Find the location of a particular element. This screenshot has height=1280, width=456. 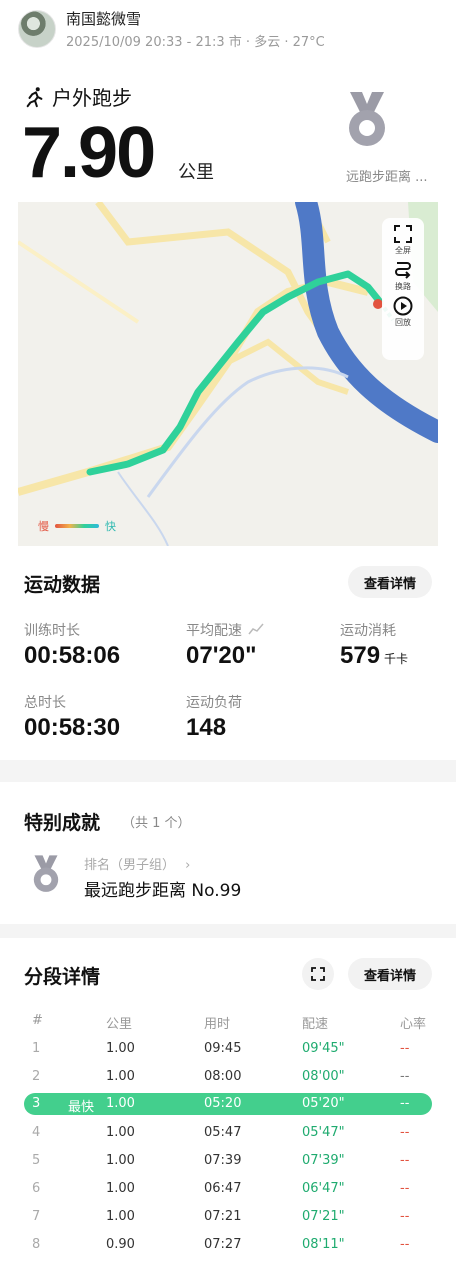

stat-value: 579 千卡 is located at coordinates (374, 656).